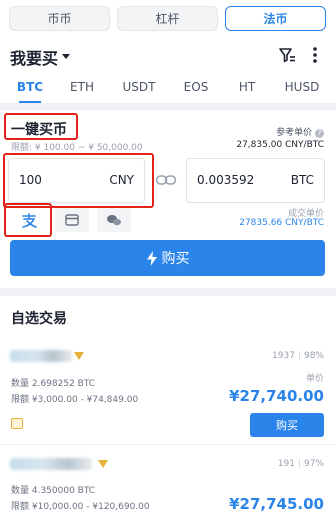 Image resolution: width=336 pixels, height=523 pixels. What do you see at coordinates (315, 55) in the screenshot?
I see `more-icon` at bounding box center [315, 55].